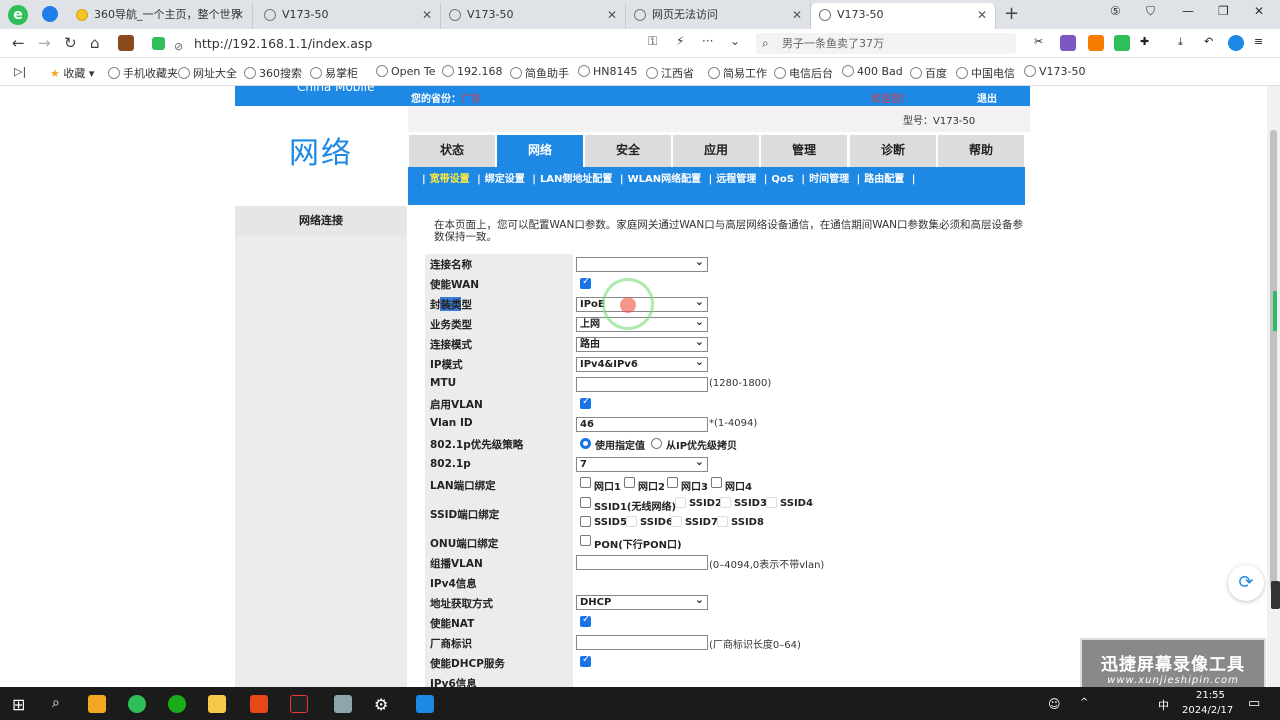 The image size is (1280, 720). I want to click on extension-orange-icon, so click(1096, 43).